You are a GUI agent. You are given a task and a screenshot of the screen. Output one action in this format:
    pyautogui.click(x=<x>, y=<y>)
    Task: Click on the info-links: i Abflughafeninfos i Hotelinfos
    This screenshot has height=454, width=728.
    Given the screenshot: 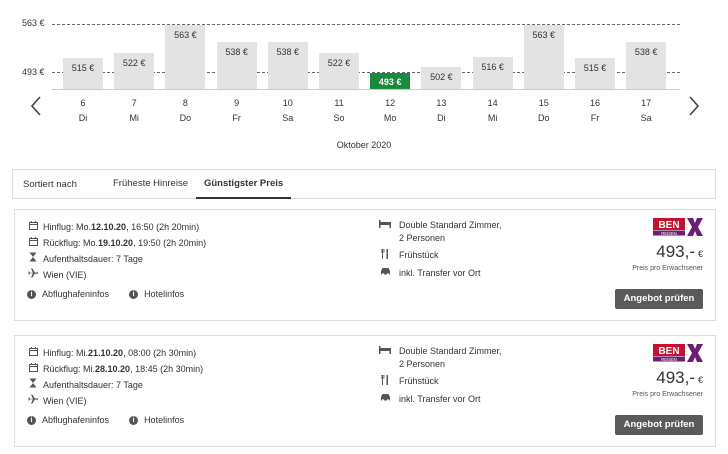 What is the action you would take?
    pyautogui.click(x=105, y=294)
    